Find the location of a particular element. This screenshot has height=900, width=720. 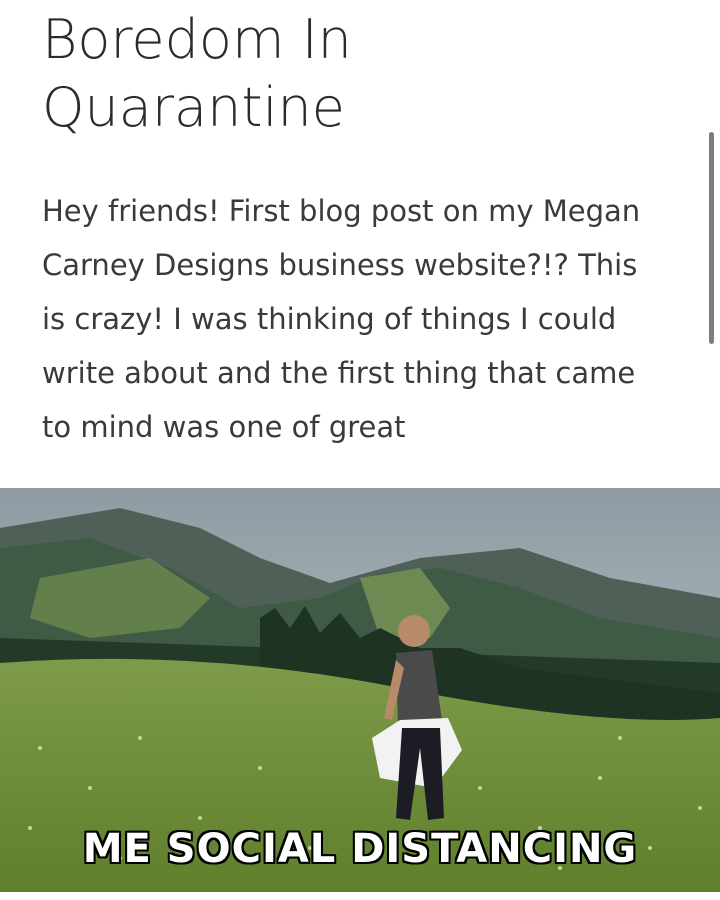

image-caption: ME SOCIAL DISTANCING is located at coordinates (360, 849).